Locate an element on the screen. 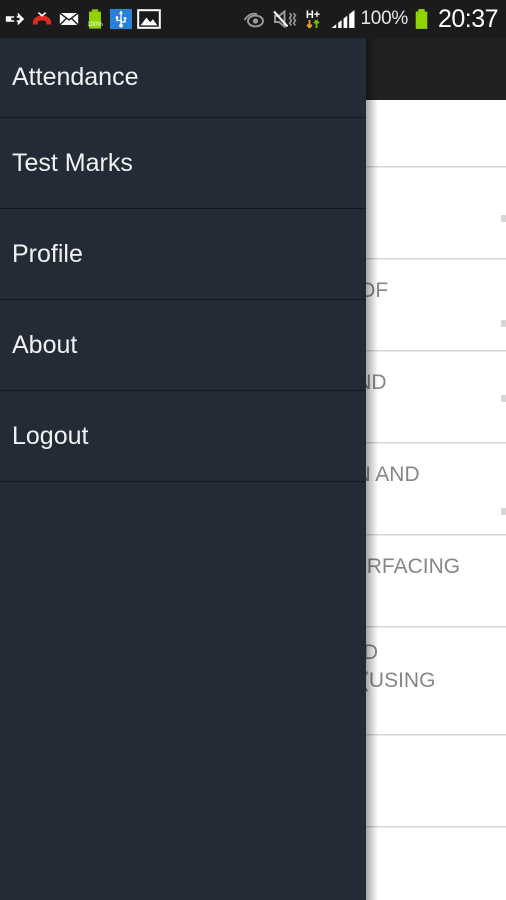  drawer-item-logout: Logout is located at coordinates (183, 436).